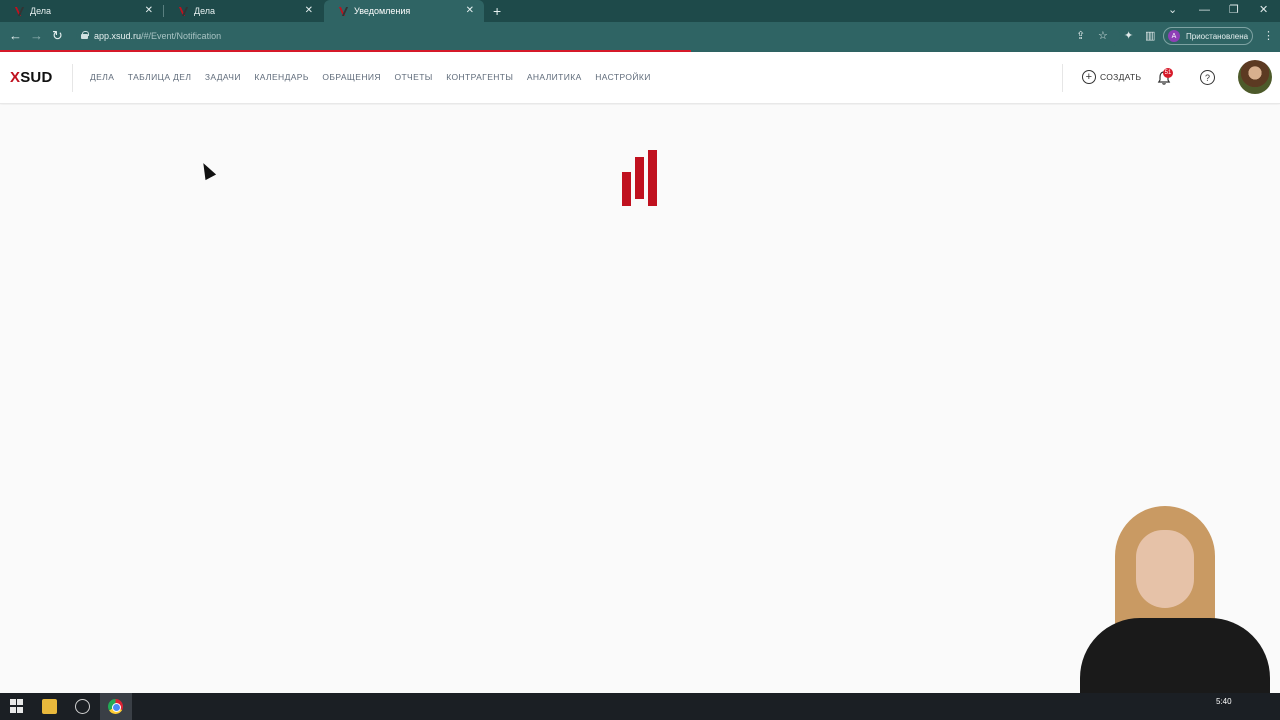 The image size is (1280, 720). I want to click on url-host: app.xsud.ru, so click(118, 36).